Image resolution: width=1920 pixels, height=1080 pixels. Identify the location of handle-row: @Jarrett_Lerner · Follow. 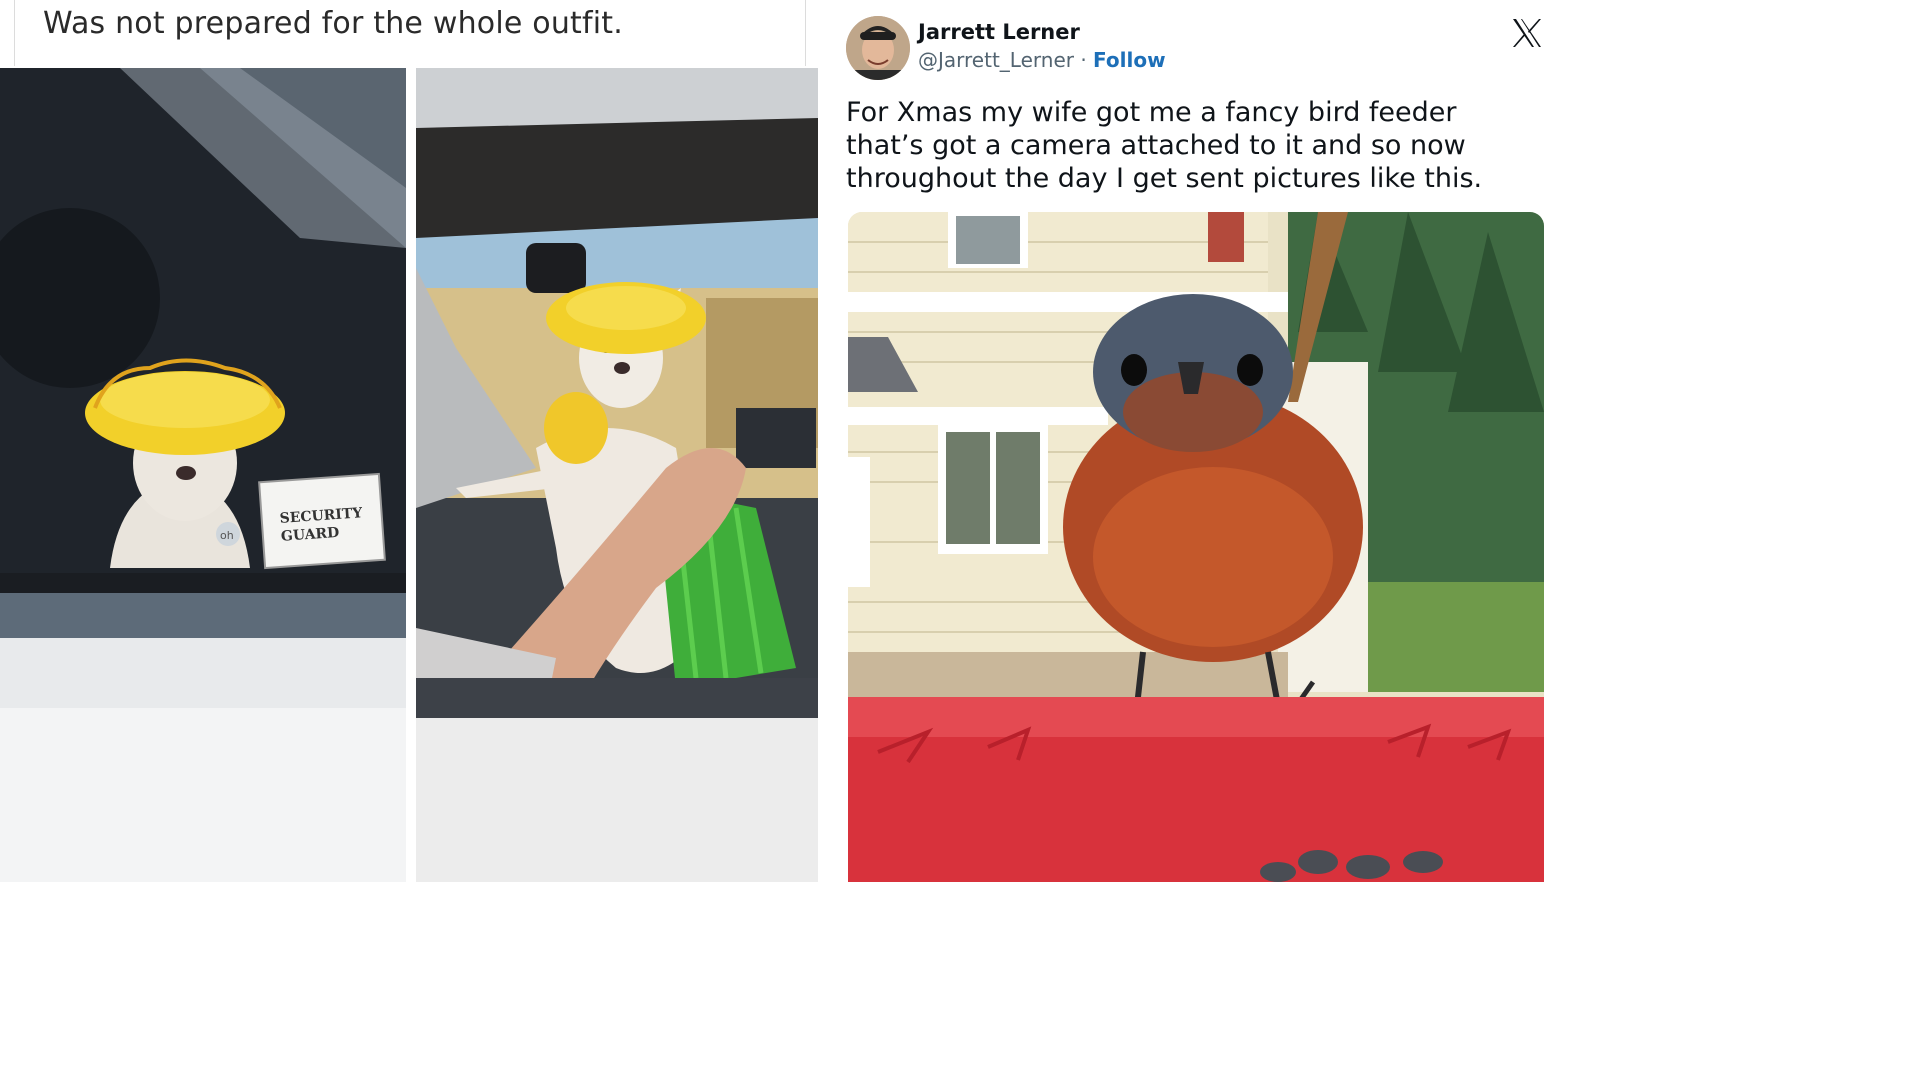
(1042, 60).